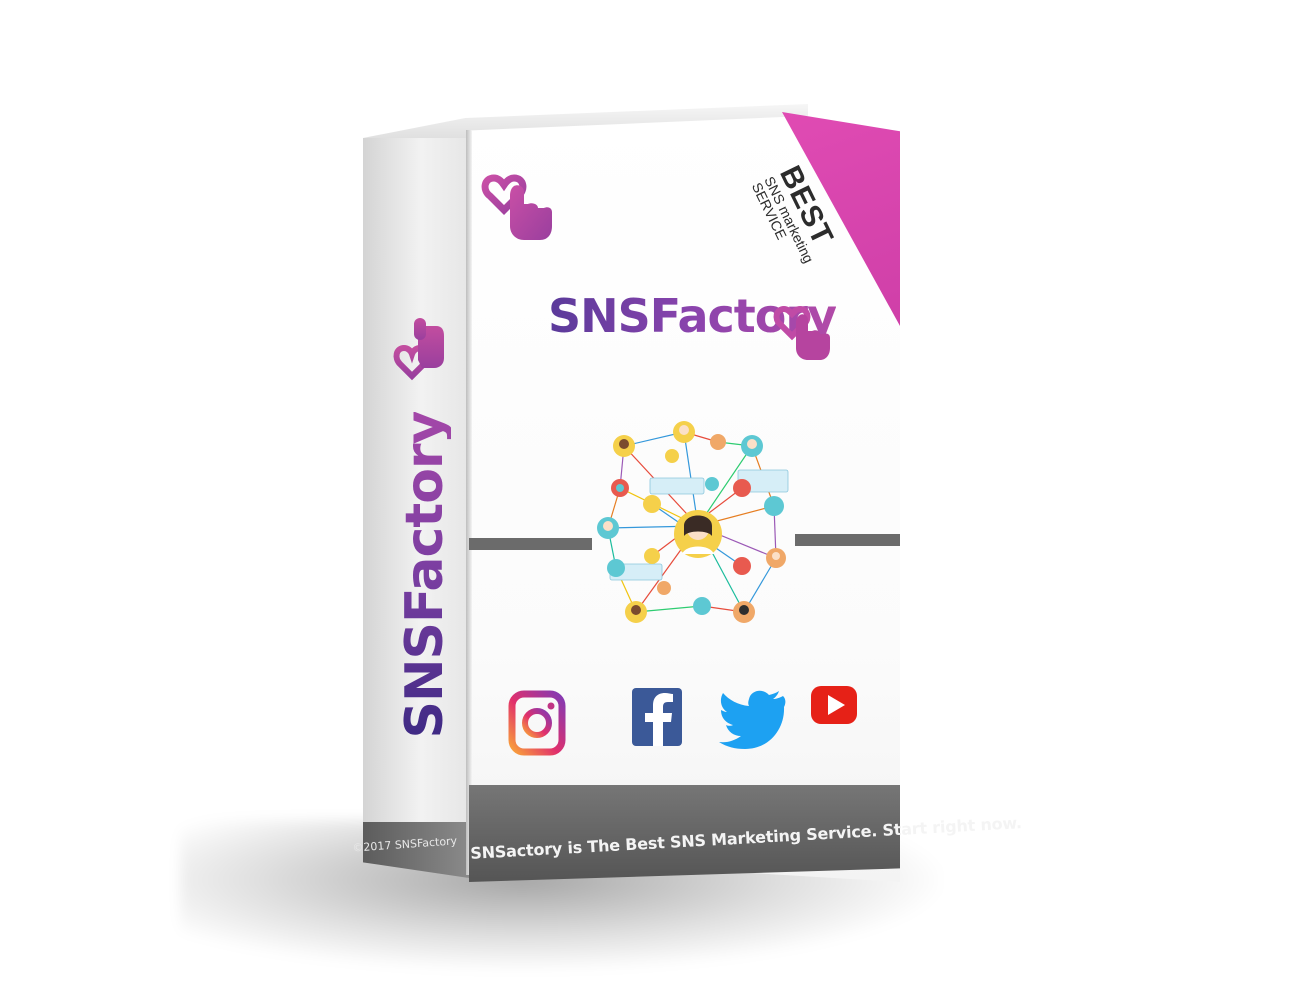 This screenshot has height=1005, width=1292. I want to click on side-brand-logo: SNSFactory, so click(425, 575).